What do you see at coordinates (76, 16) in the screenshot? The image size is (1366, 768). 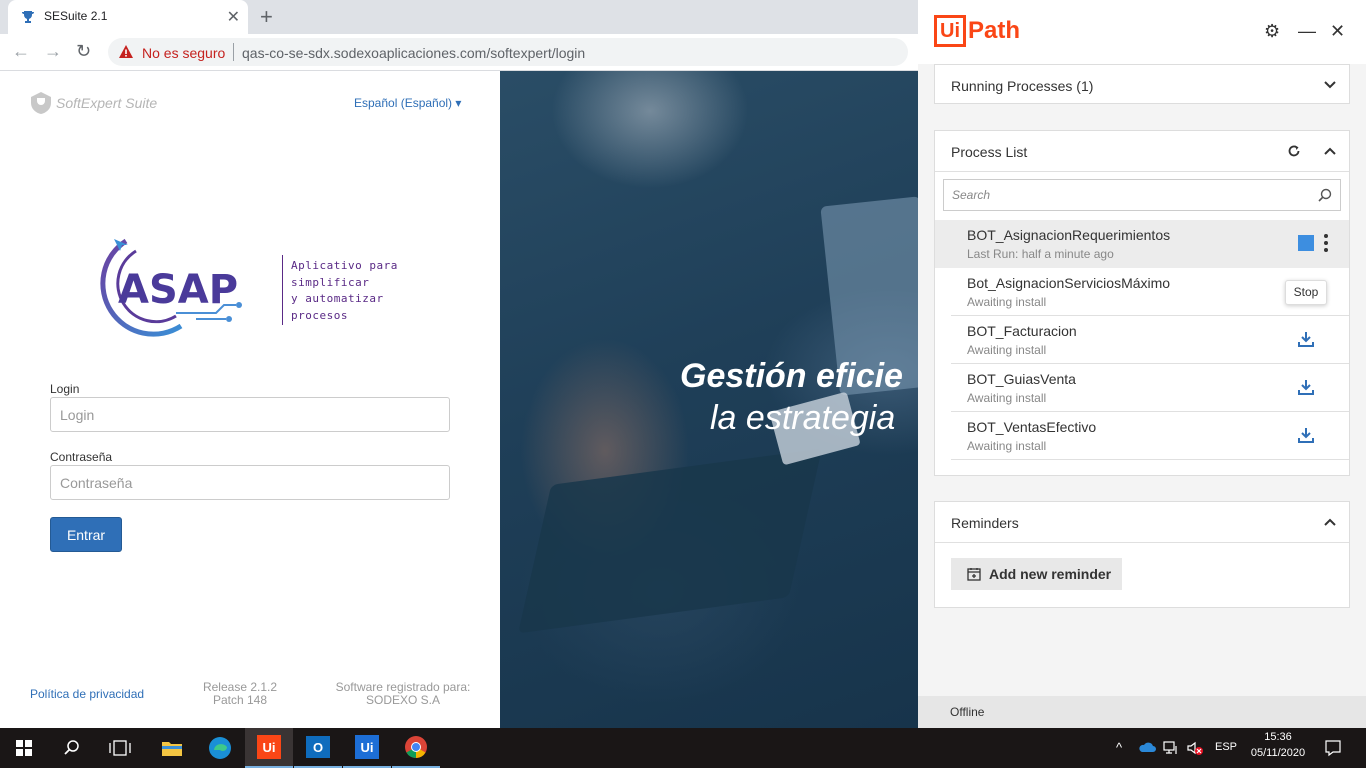 I see `tab-title: SESuite 2.1` at bounding box center [76, 16].